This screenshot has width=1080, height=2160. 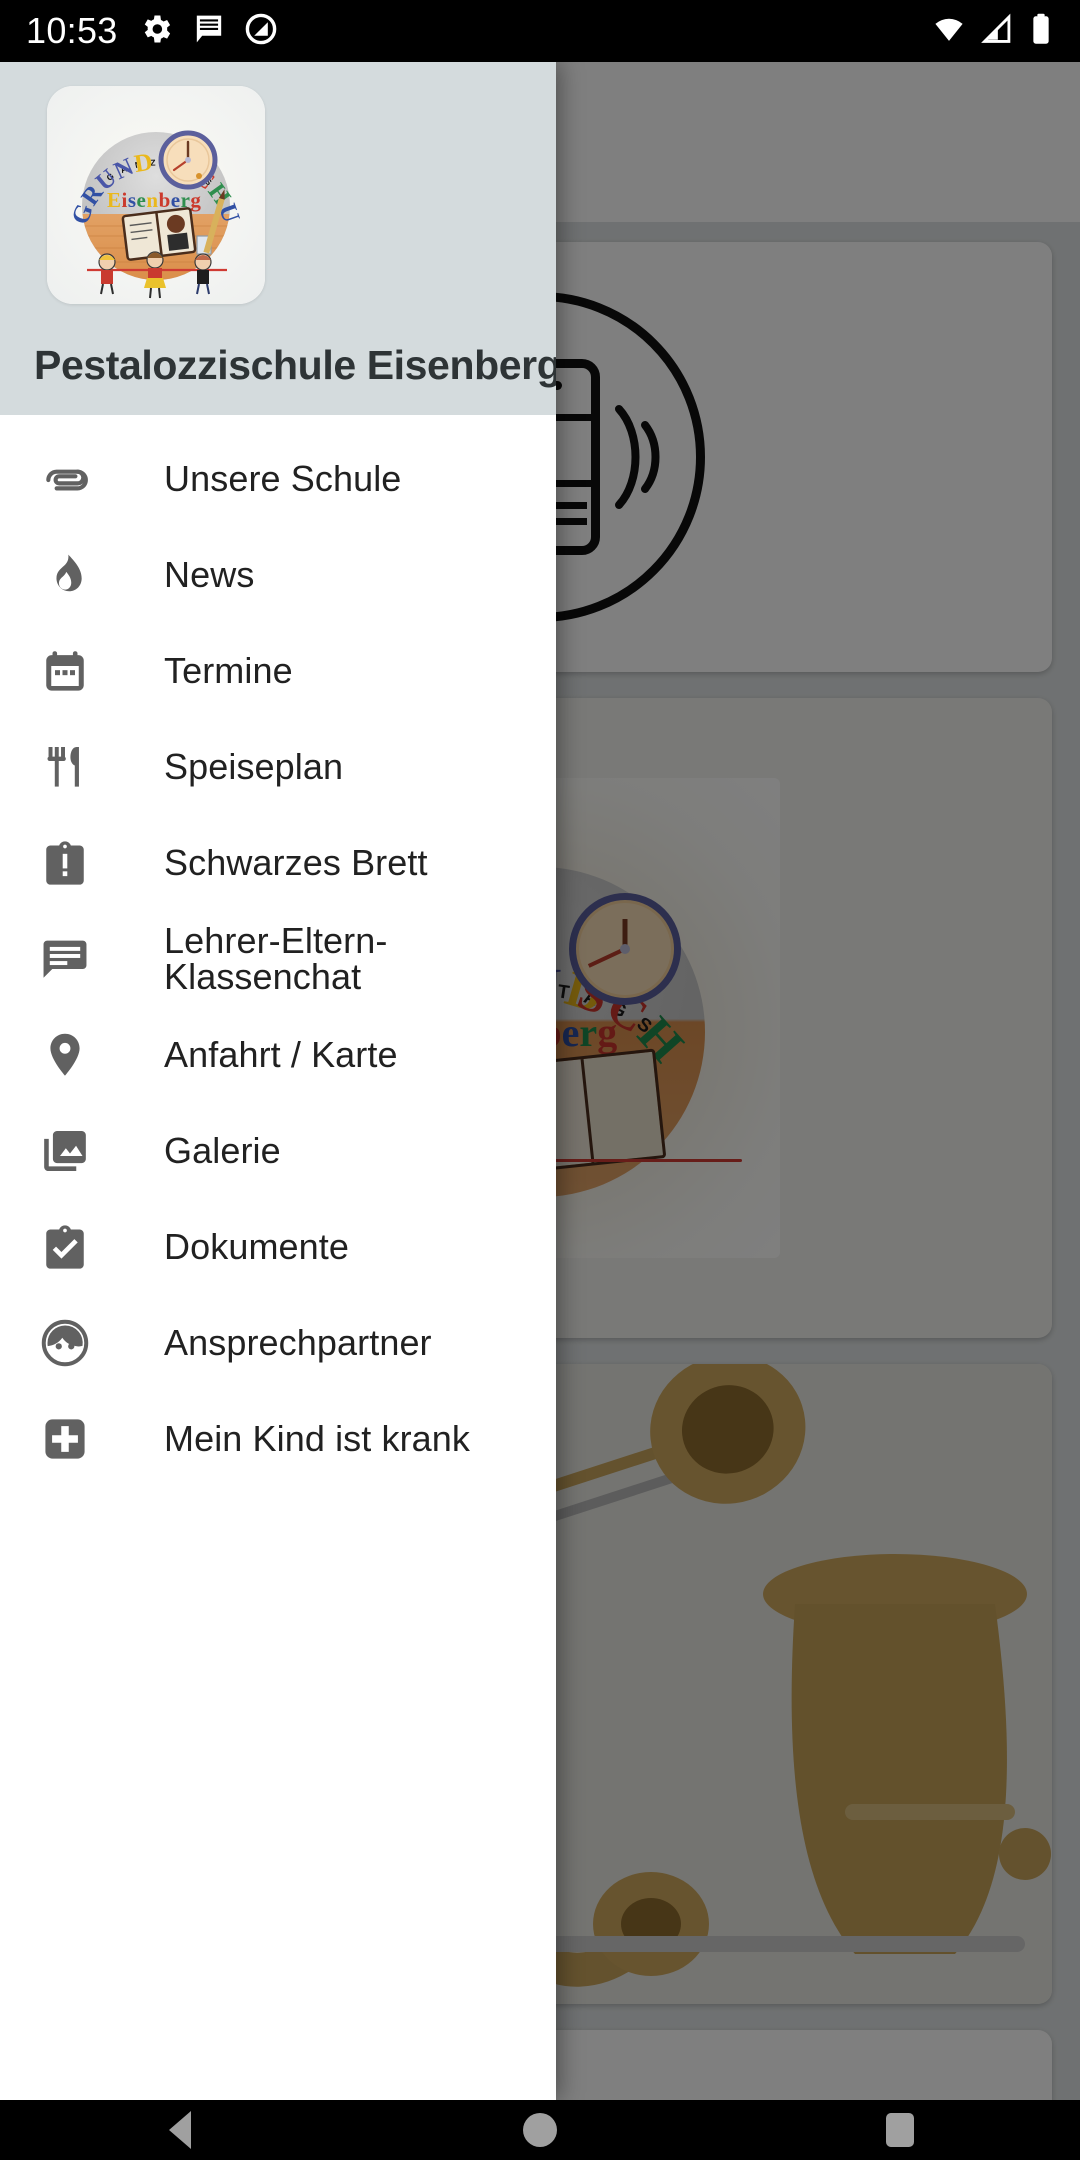 What do you see at coordinates (997, 31) in the screenshot?
I see `cell-signal-icon` at bounding box center [997, 31].